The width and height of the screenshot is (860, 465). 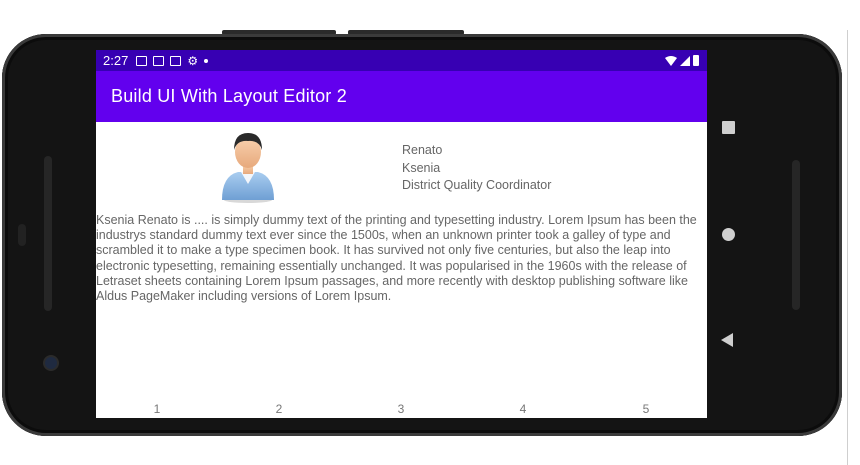 What do you see at coordinates (685, 60) in the screenshot?
I see `signal-icon` at bounding box center [685, 60].